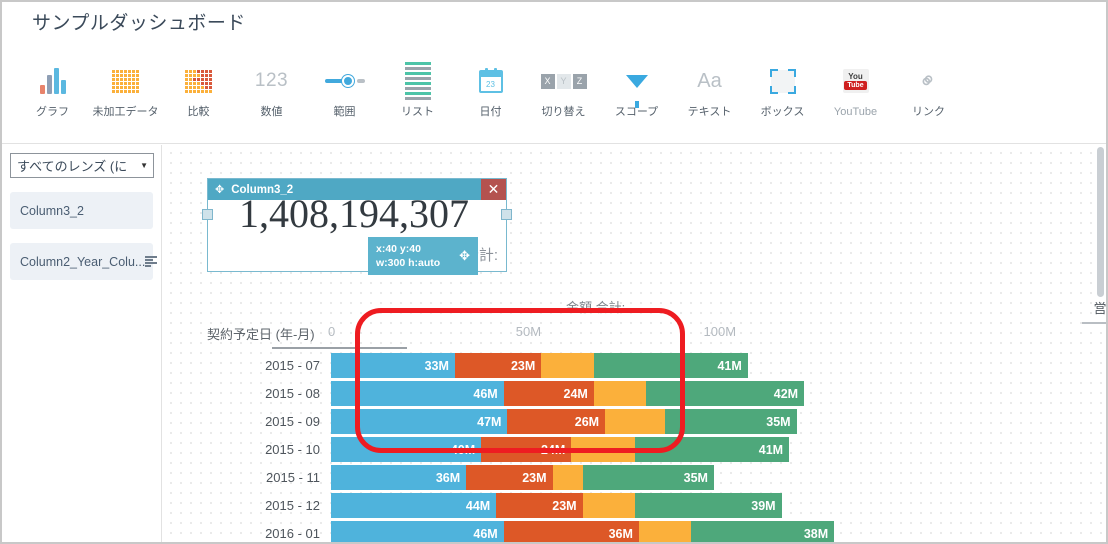 Image resolution: width=1108 pixels, height=544 pixels. What do you see at coordinates (763, 531) in the screenshot?
I see `chart-segment: 38M` at bounding box center [763, 531].